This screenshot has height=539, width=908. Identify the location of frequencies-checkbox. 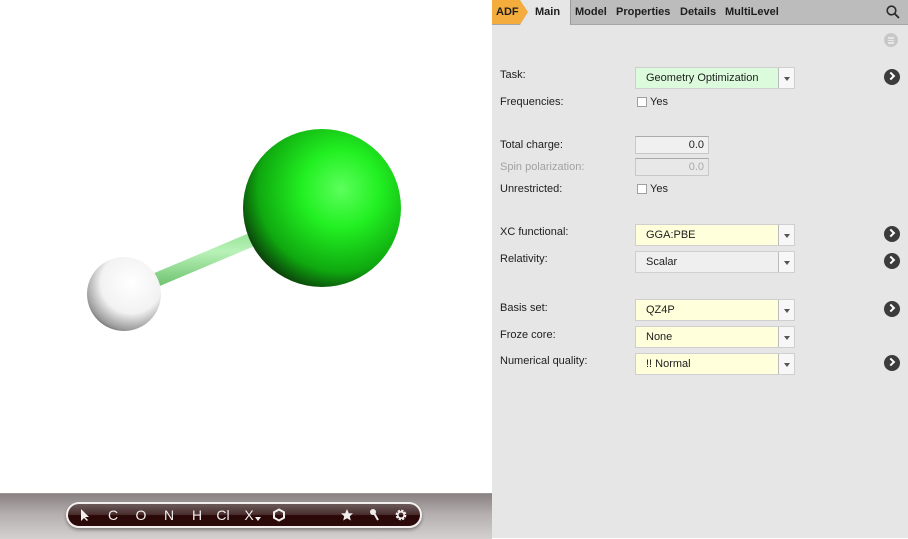
(642, 102).